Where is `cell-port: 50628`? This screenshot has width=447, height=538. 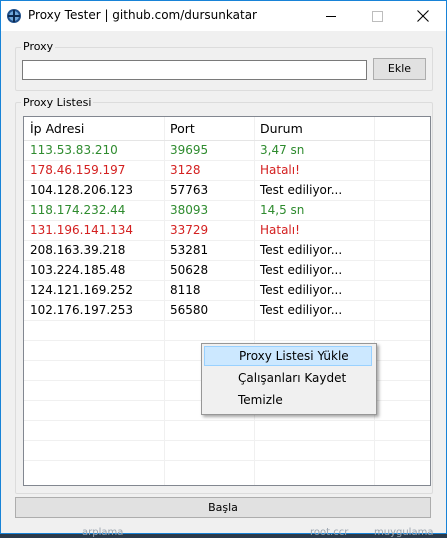
cell-port: 50628 is located at coordinates (189, 270).